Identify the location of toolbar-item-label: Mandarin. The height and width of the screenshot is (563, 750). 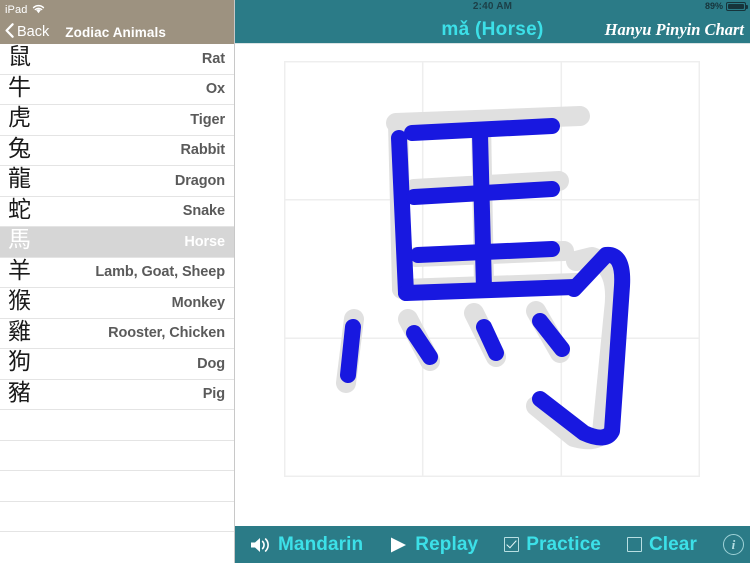
(321, 544).